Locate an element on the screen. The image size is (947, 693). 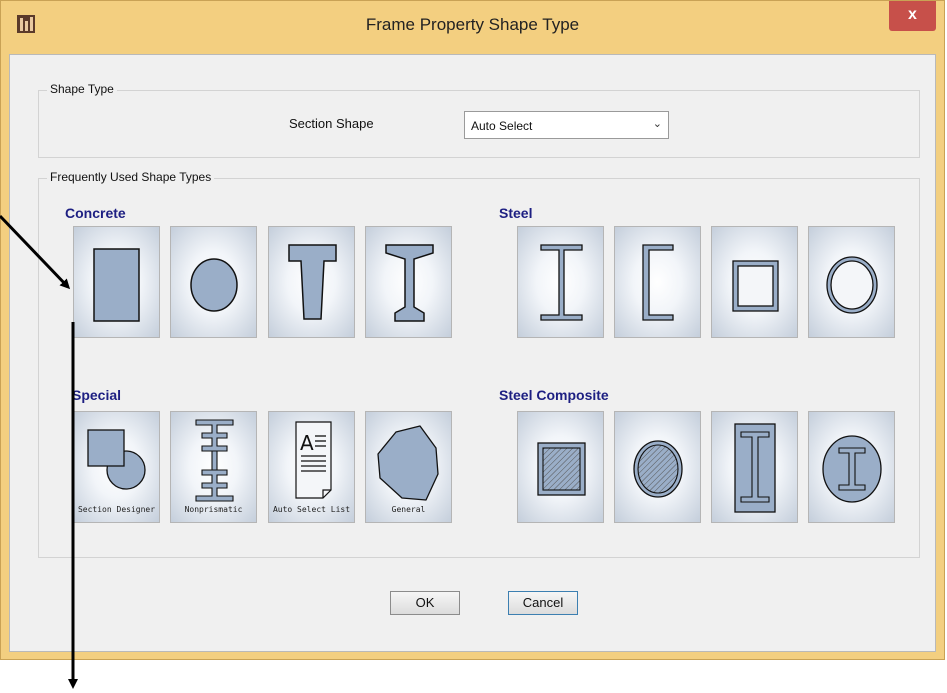
section-designer-button: Section Designer is located at coordinates (116, 467).